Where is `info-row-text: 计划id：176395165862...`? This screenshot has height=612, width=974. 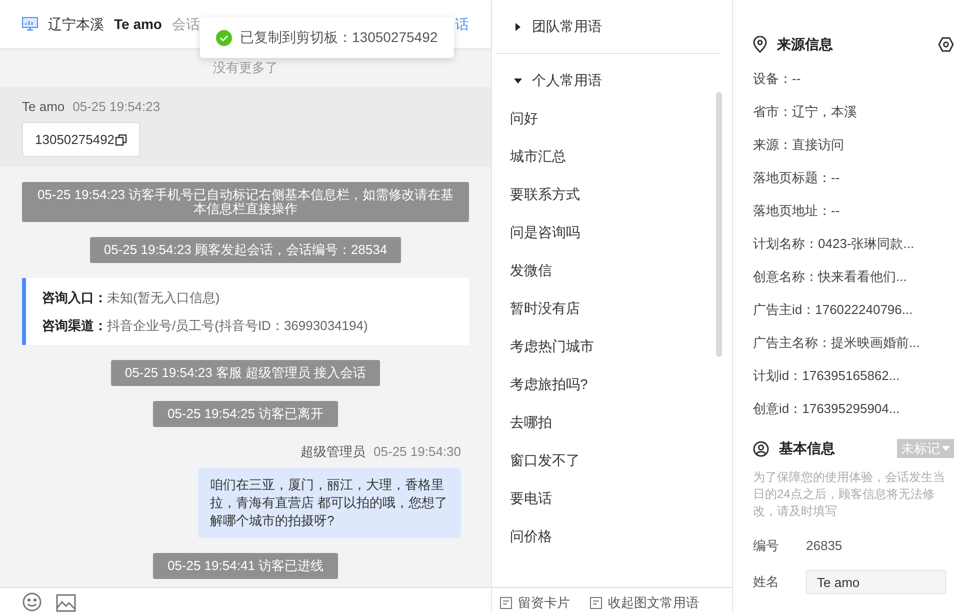 info-row-text: 计划id：176395165862... is located at coordinates (827, 376).